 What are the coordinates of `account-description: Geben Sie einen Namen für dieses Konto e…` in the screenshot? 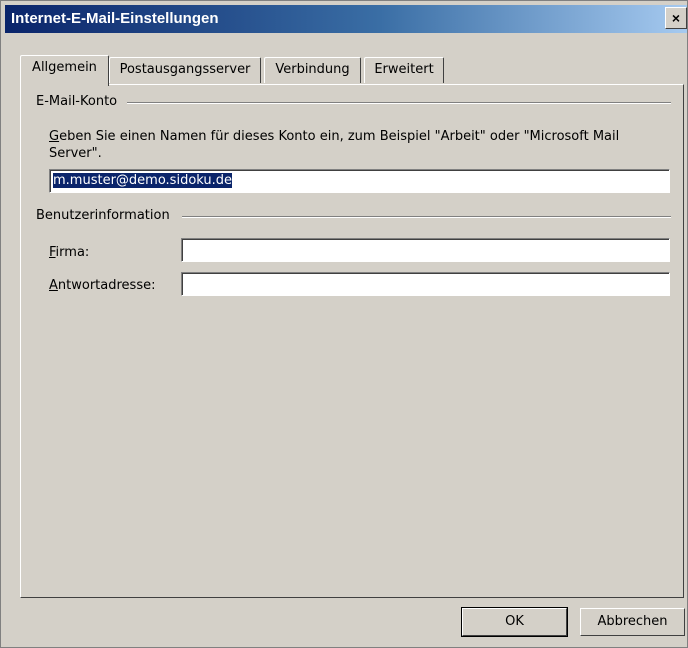 It's located at (359, 145).